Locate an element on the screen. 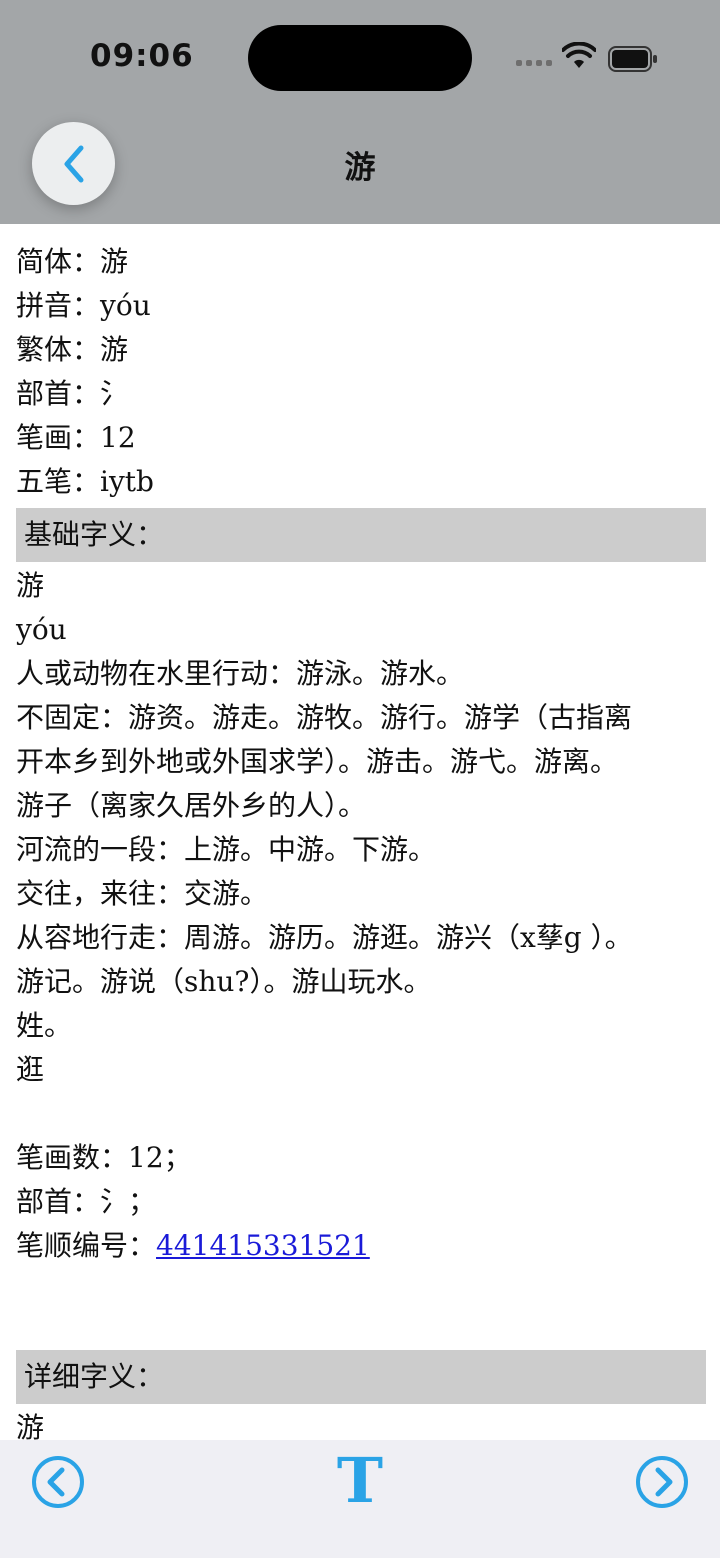 This screenshot has height=1558, width=720. info-simplified: 简体：游 is located at coordinates (72, 261).